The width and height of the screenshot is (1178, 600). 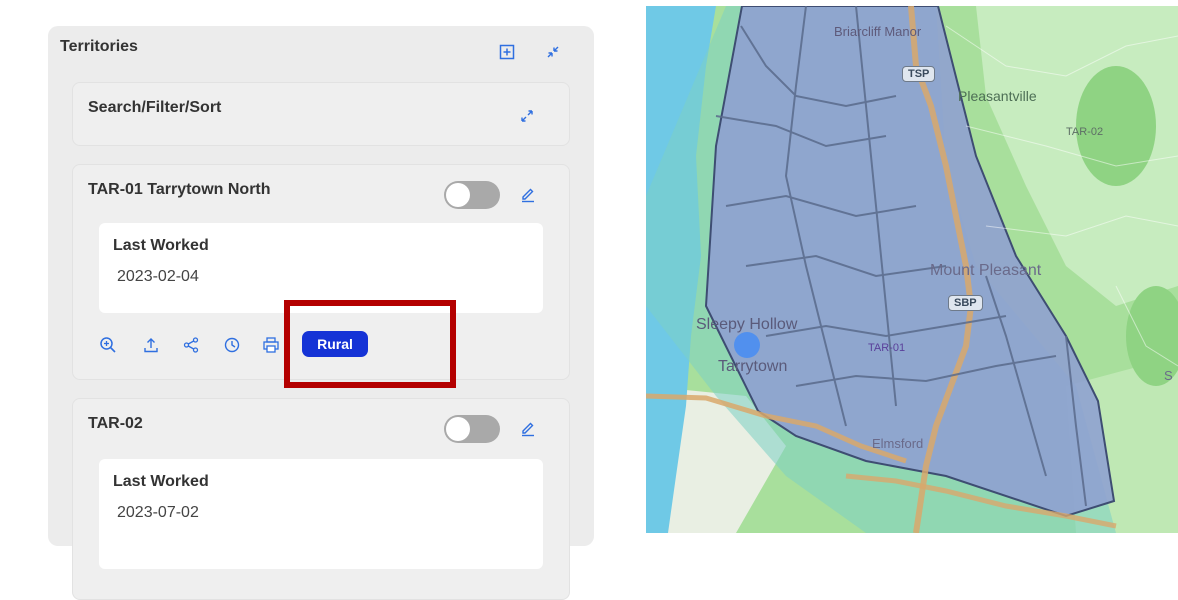 I want to click on location-marker, so click(x=747, y=345).